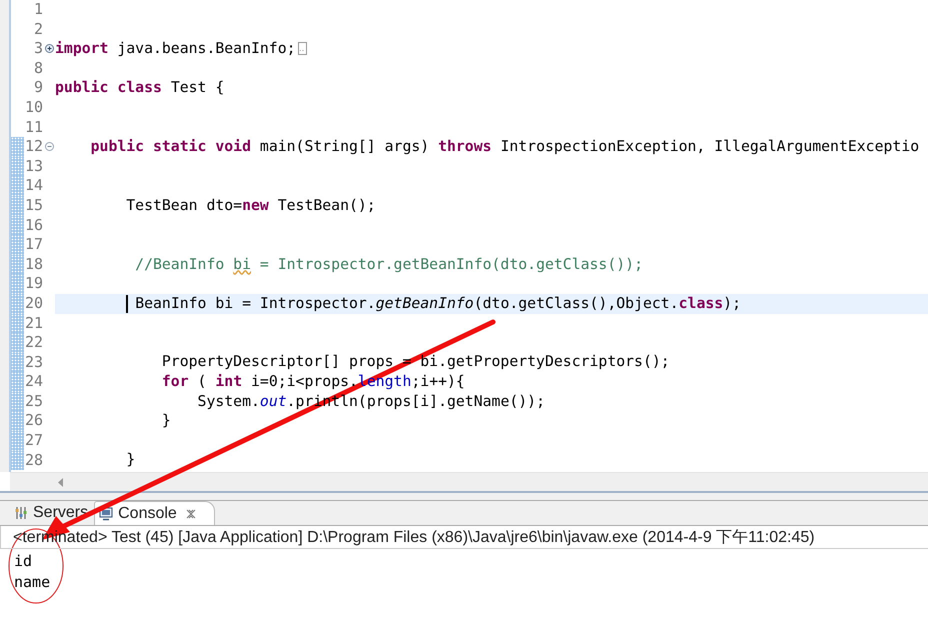  I want to click on horizontal-scrollbar, so click(469, 481).